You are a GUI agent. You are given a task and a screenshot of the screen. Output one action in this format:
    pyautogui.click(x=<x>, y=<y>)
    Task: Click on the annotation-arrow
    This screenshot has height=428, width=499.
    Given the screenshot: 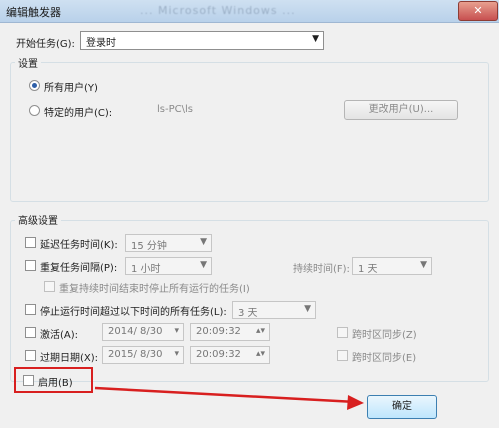 What is the action you would take?
    pyautogui.click(x=229, y=398)
    